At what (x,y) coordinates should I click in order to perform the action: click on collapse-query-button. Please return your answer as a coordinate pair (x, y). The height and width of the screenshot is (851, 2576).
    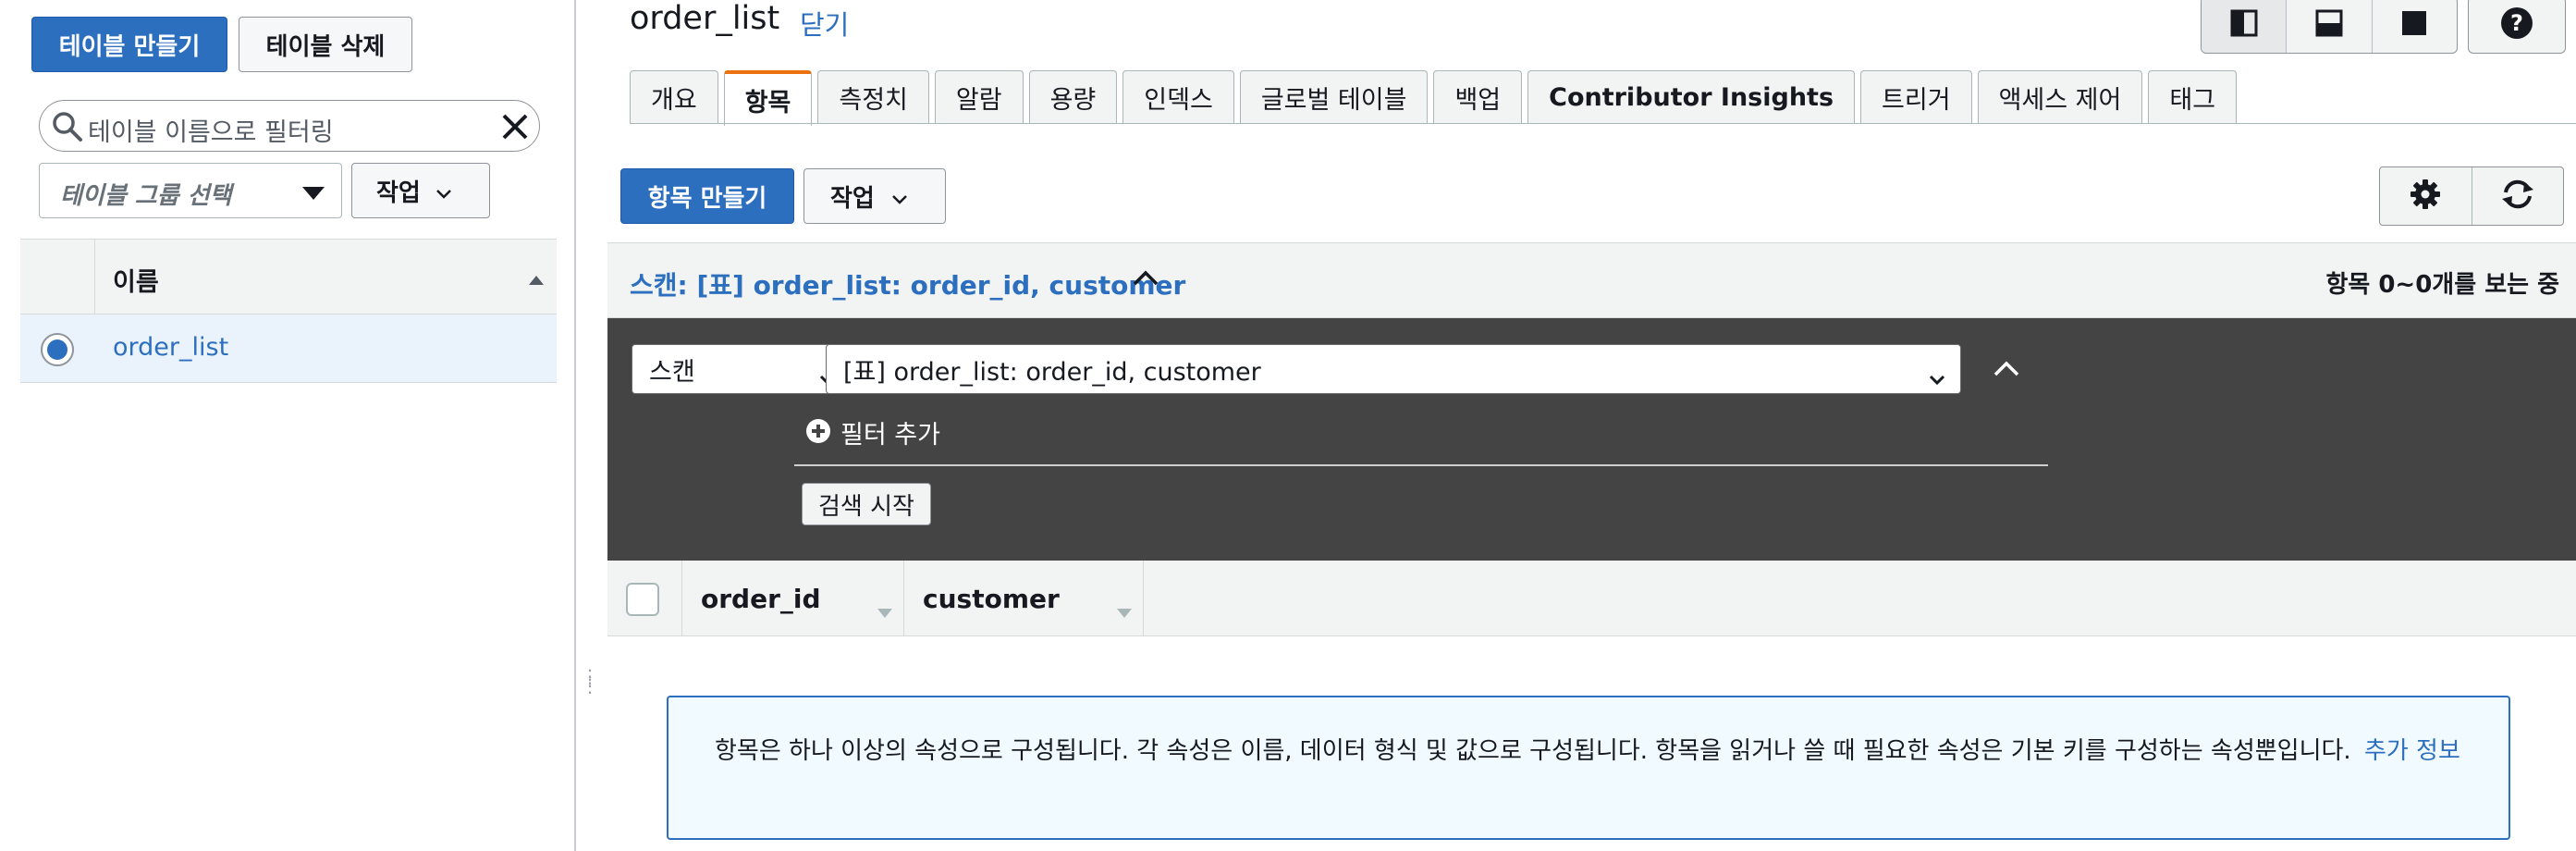
    Looking at the image, I should click on (2006, 370).